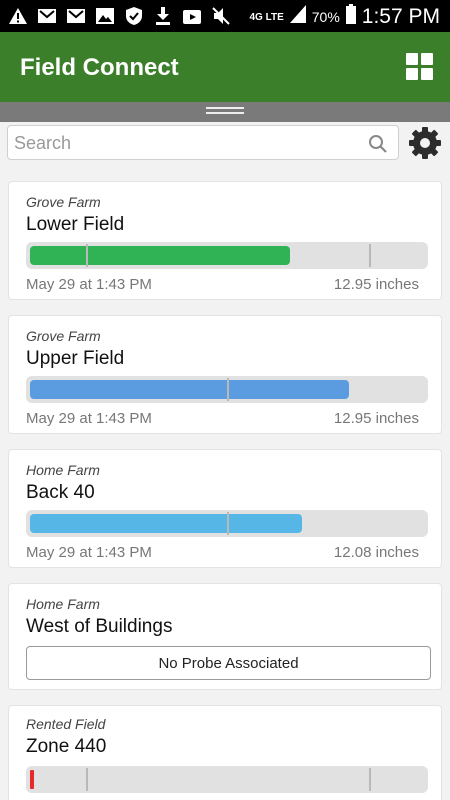 The height and width of the screenshot is (800, 450). What do you see at coordinates (60, 492) in the screenshot?
I see `field-name: Back 40` at bounding box center [60, 492].